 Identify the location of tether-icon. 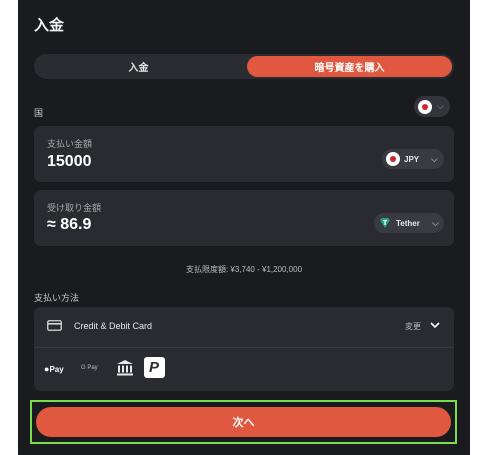
(385, 223).